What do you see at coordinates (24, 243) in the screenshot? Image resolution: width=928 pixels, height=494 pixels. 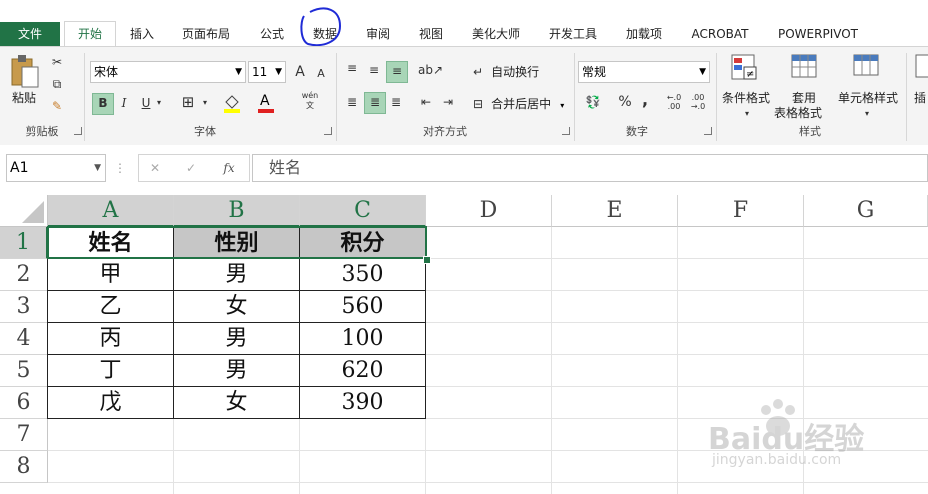 I see `row-header-1: 1` at bounding box center [24, 243].